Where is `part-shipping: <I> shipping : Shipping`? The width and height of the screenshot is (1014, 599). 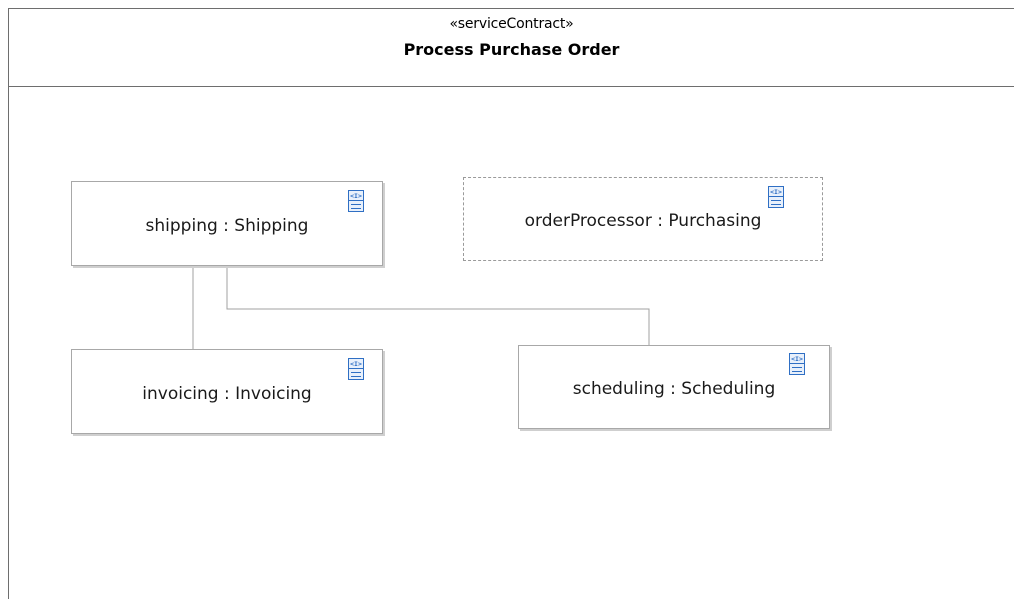 part-shipping: <I> shipping : Shipping is located at coordinates (227, 223).